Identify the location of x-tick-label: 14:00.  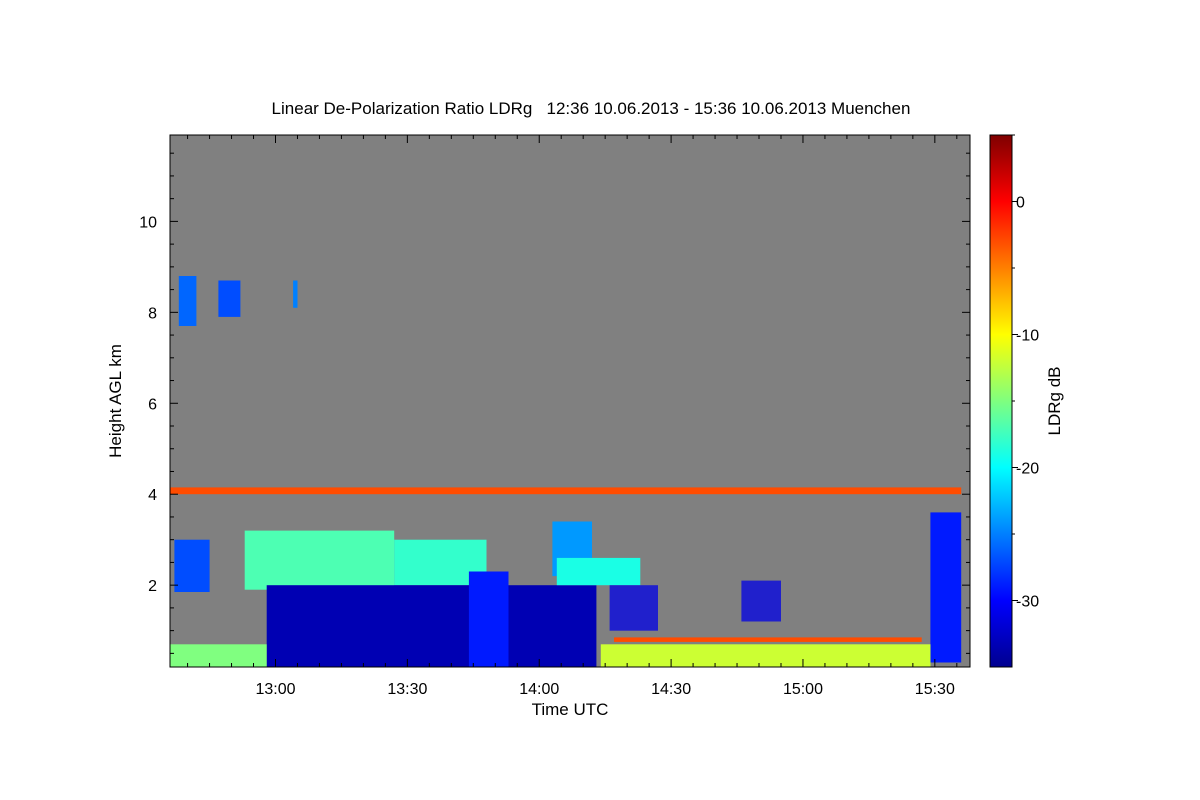
(539, 689).